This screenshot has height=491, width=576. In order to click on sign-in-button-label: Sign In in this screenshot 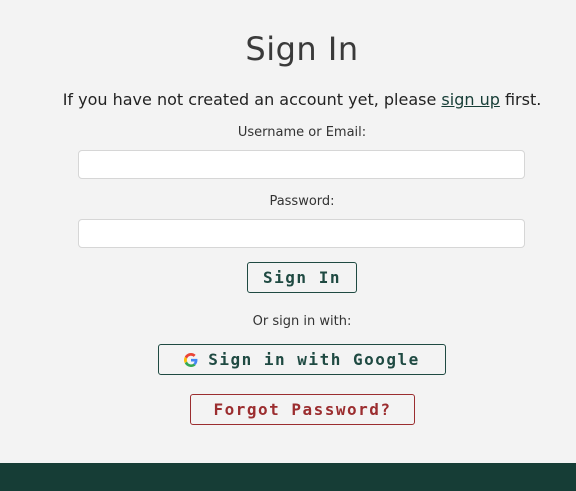, I will do `click(302, 277)`.